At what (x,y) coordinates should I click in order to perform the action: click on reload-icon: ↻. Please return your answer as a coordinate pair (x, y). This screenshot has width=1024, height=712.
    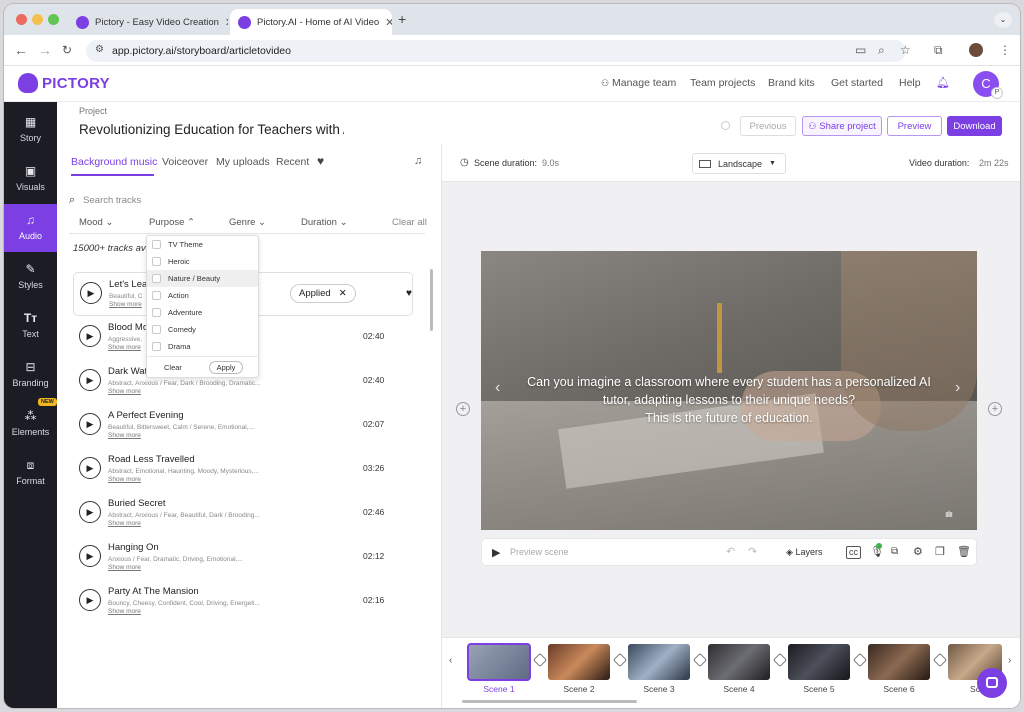
    Looking at the image, I should click on (67, 50).